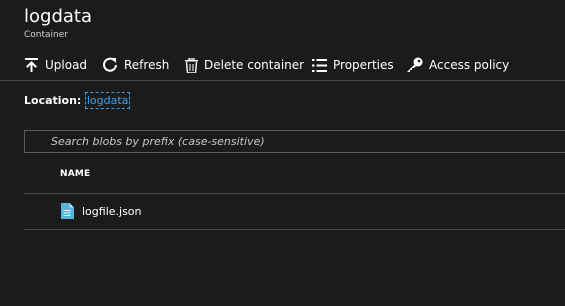 This screenshot has width=565, height=306. I want to click on list-icon, so click(319, 65).